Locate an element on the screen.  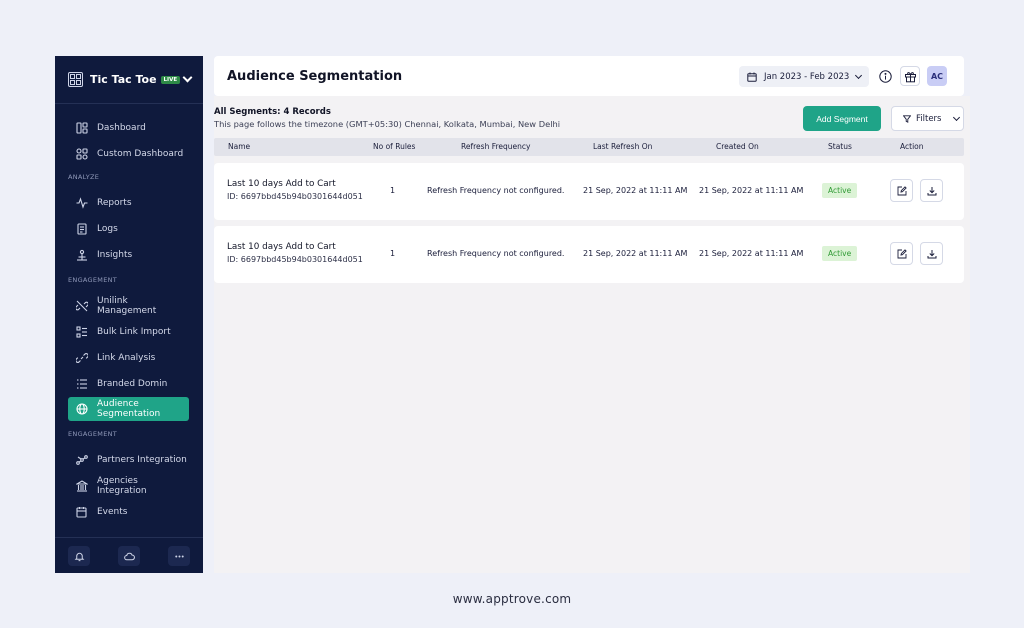
date-range-label: Jan 2023 - Feb 2023 is located at coordinates (807, 76).